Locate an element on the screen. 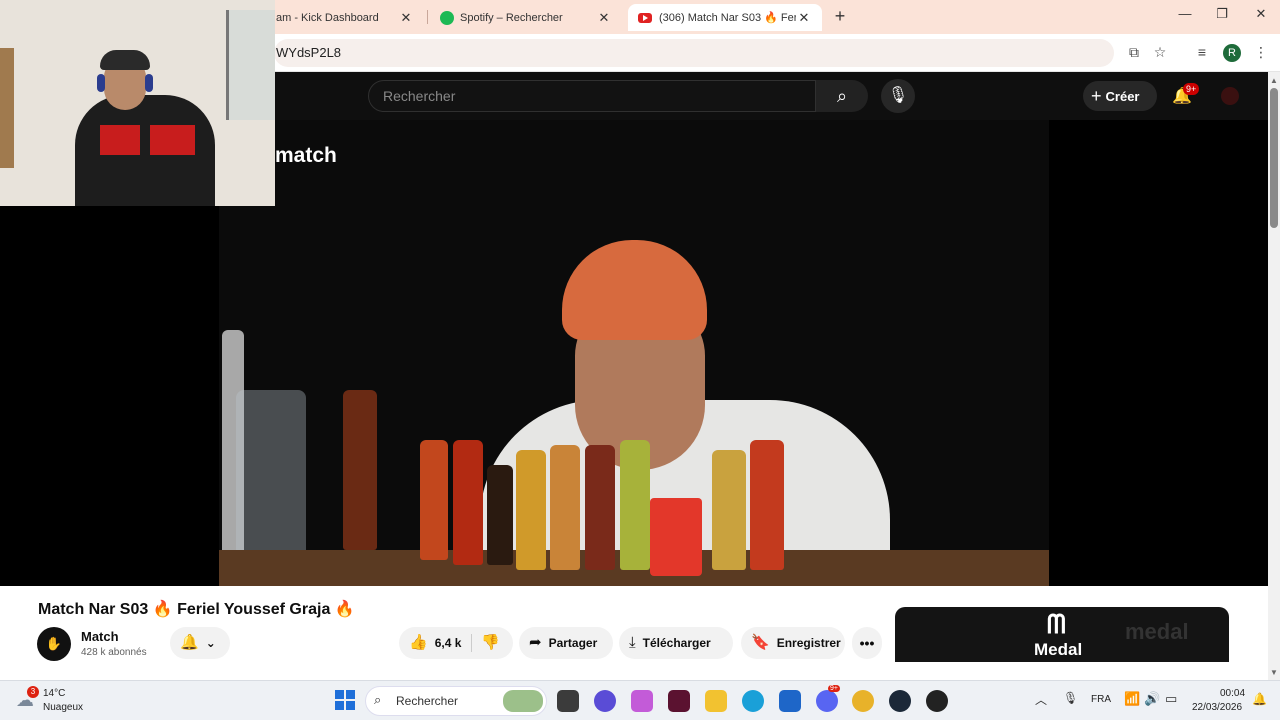  download-icon: ⤓ is located at coordinates (632, 642).